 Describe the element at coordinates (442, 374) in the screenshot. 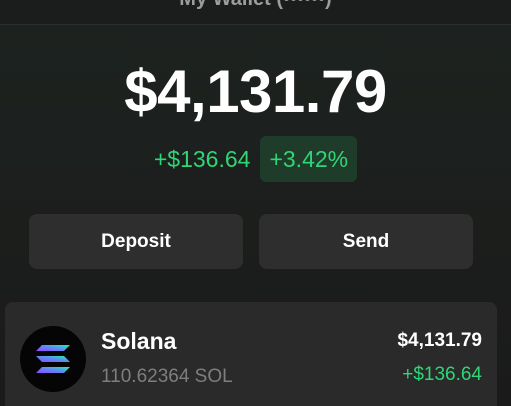

I see `token-change: +$136.64` at that location.